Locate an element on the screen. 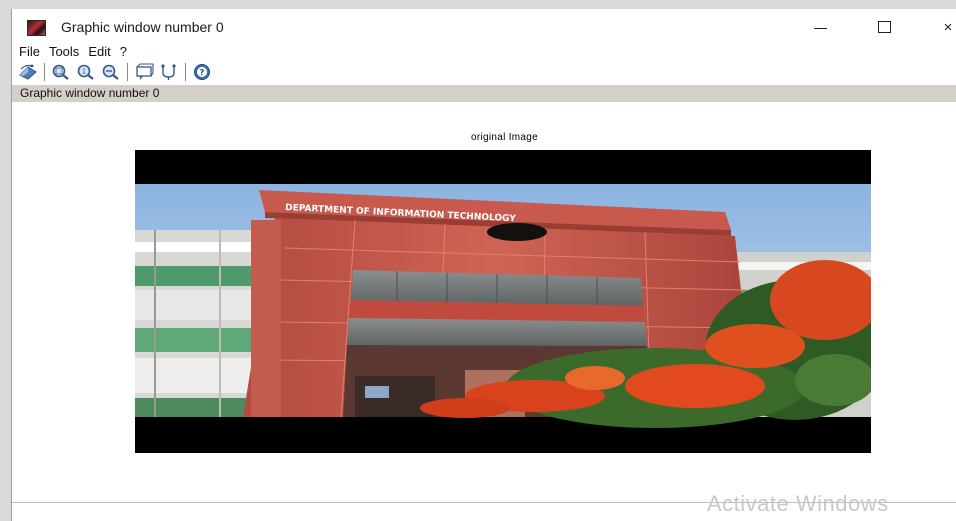 The image size is (956, 521). rotate-icon is located at coordinates (28, 72).